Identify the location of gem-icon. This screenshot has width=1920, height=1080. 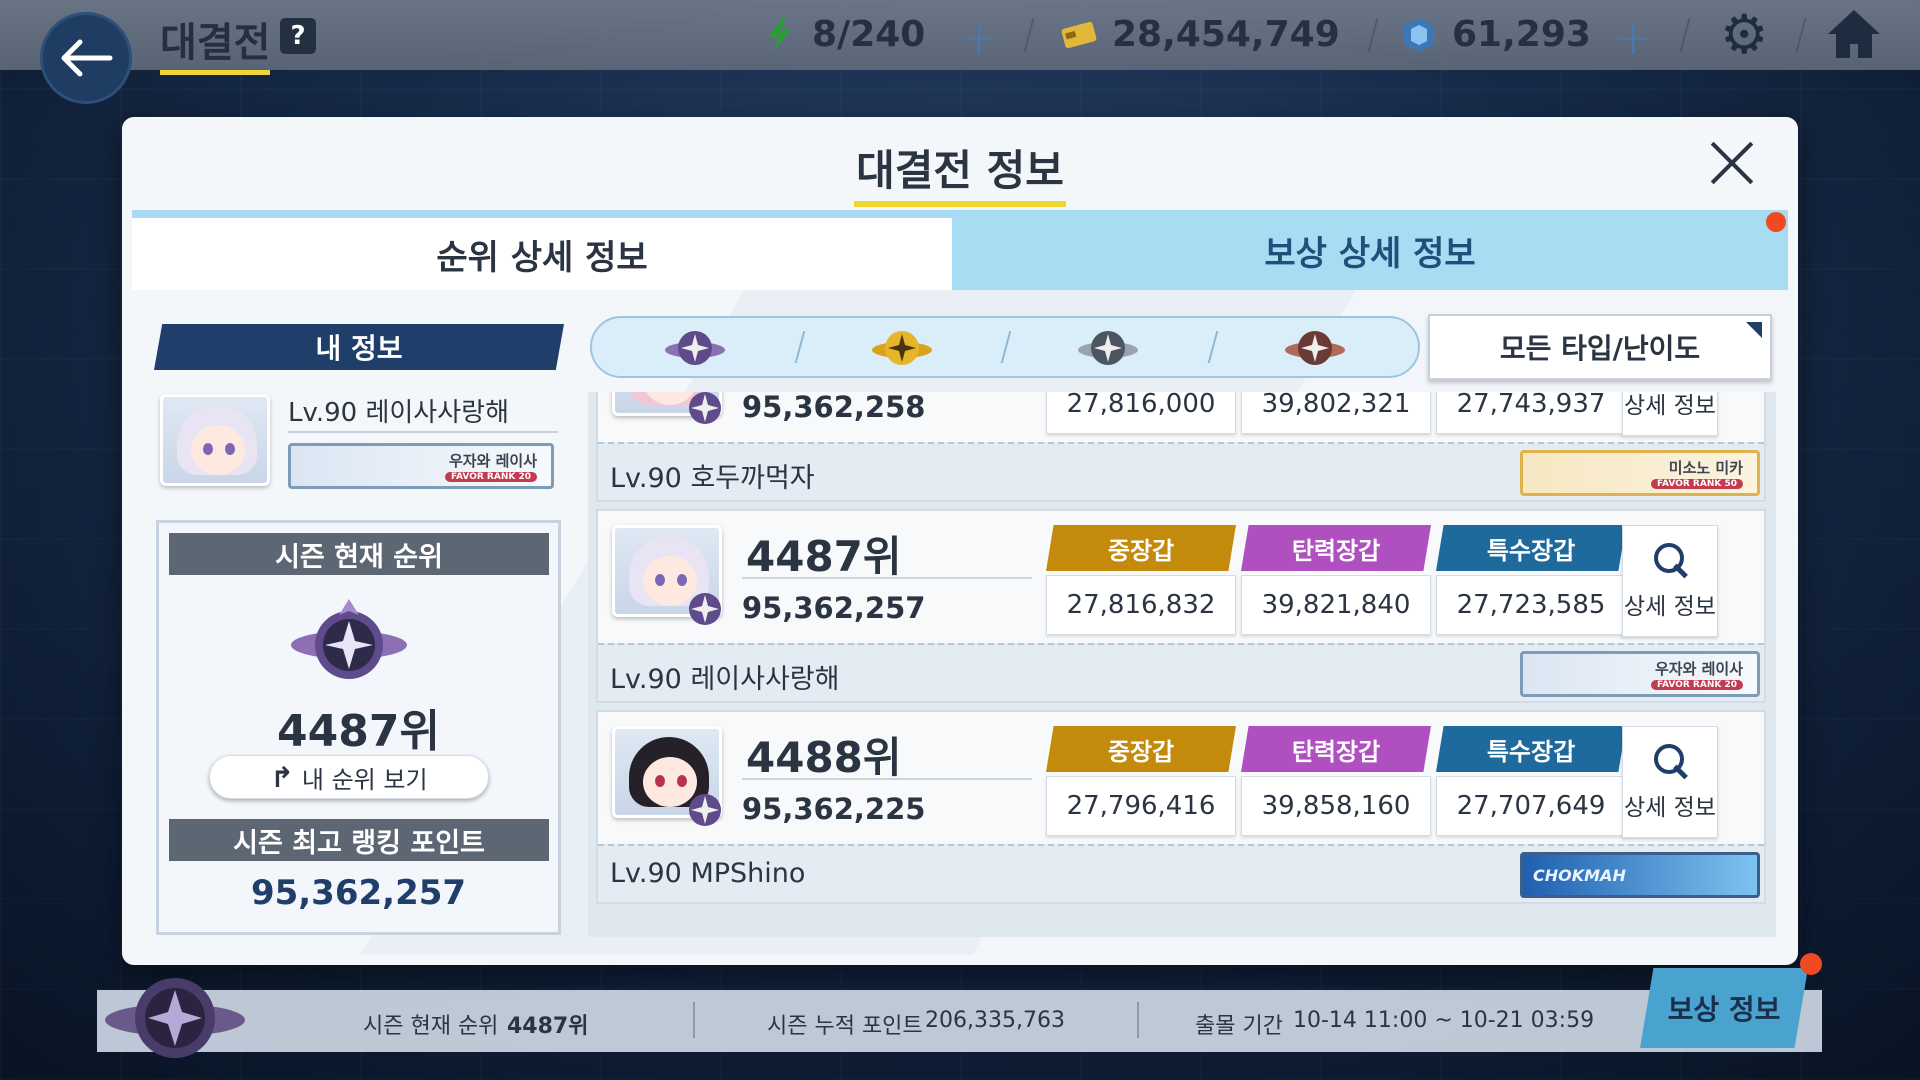
(1419, 34).